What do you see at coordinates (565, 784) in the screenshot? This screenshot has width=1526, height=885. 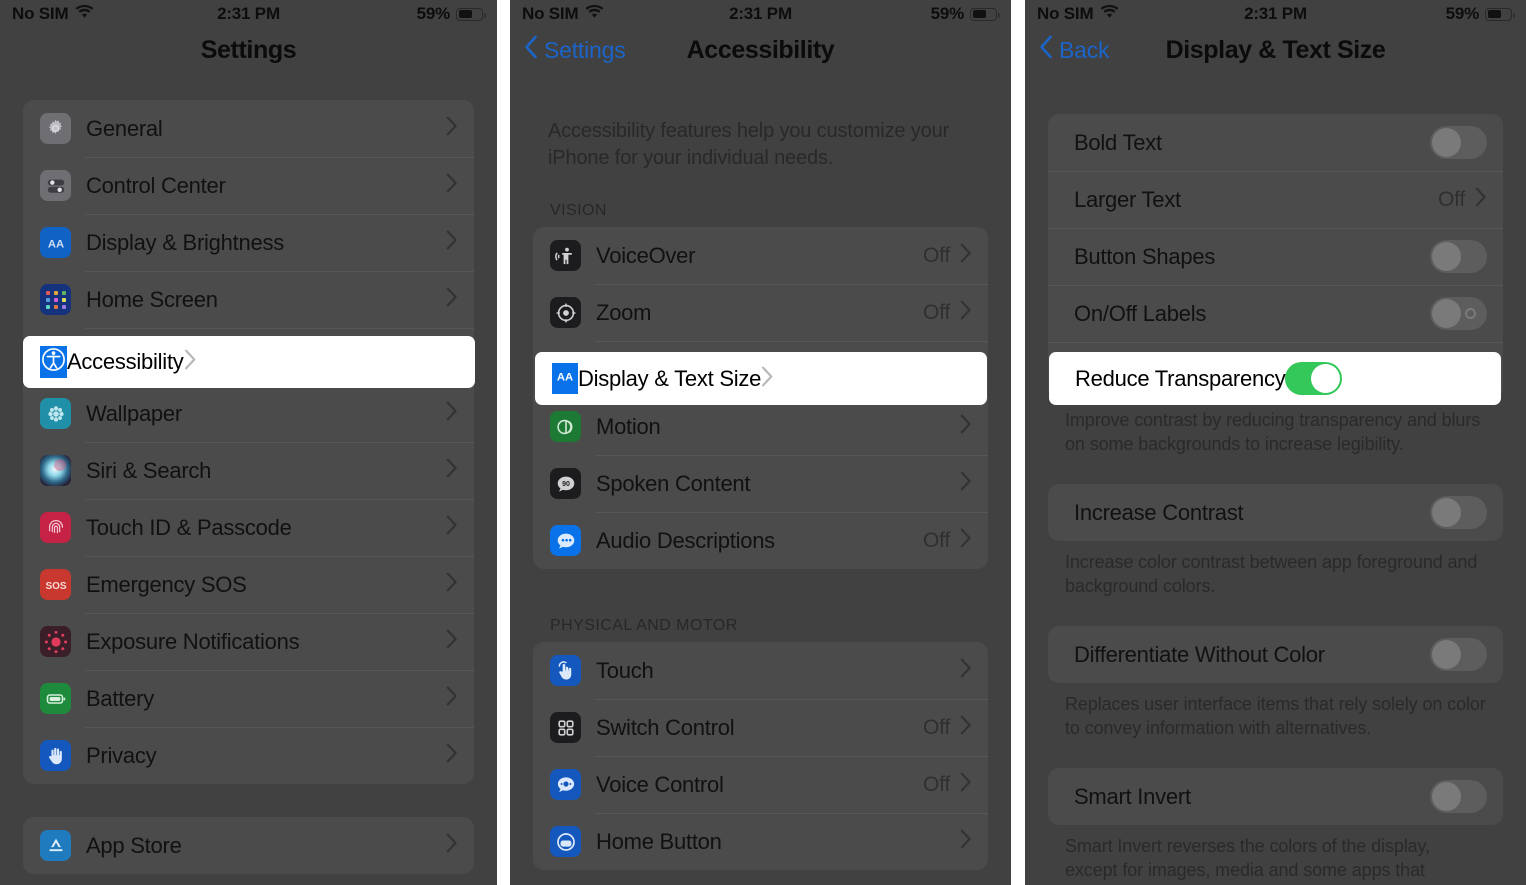 I see `voice-control-icon` at bounding box center [565, 784].